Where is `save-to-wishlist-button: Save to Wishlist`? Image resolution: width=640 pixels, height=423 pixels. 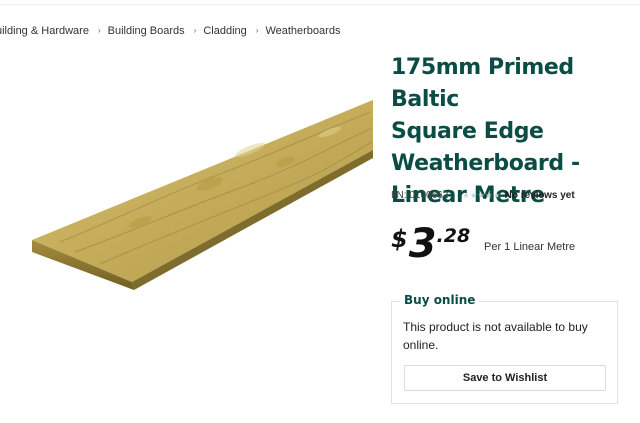
save-to-wishlist-button: Save to Wishlist is located at coordinates (505, 378).